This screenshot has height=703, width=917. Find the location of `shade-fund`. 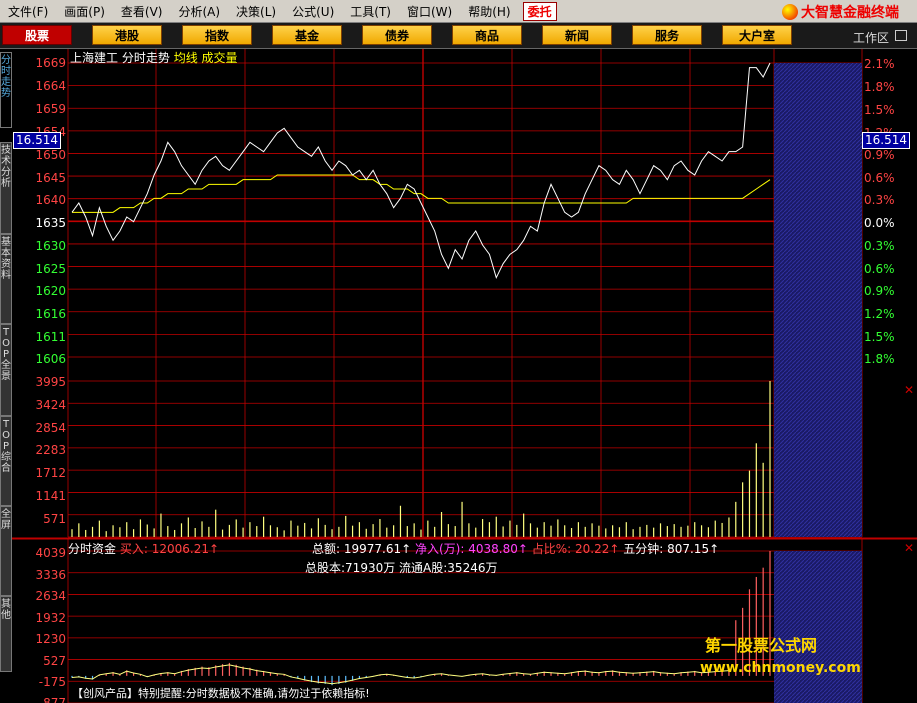

shade-fund is located at coordinates (818, 627).